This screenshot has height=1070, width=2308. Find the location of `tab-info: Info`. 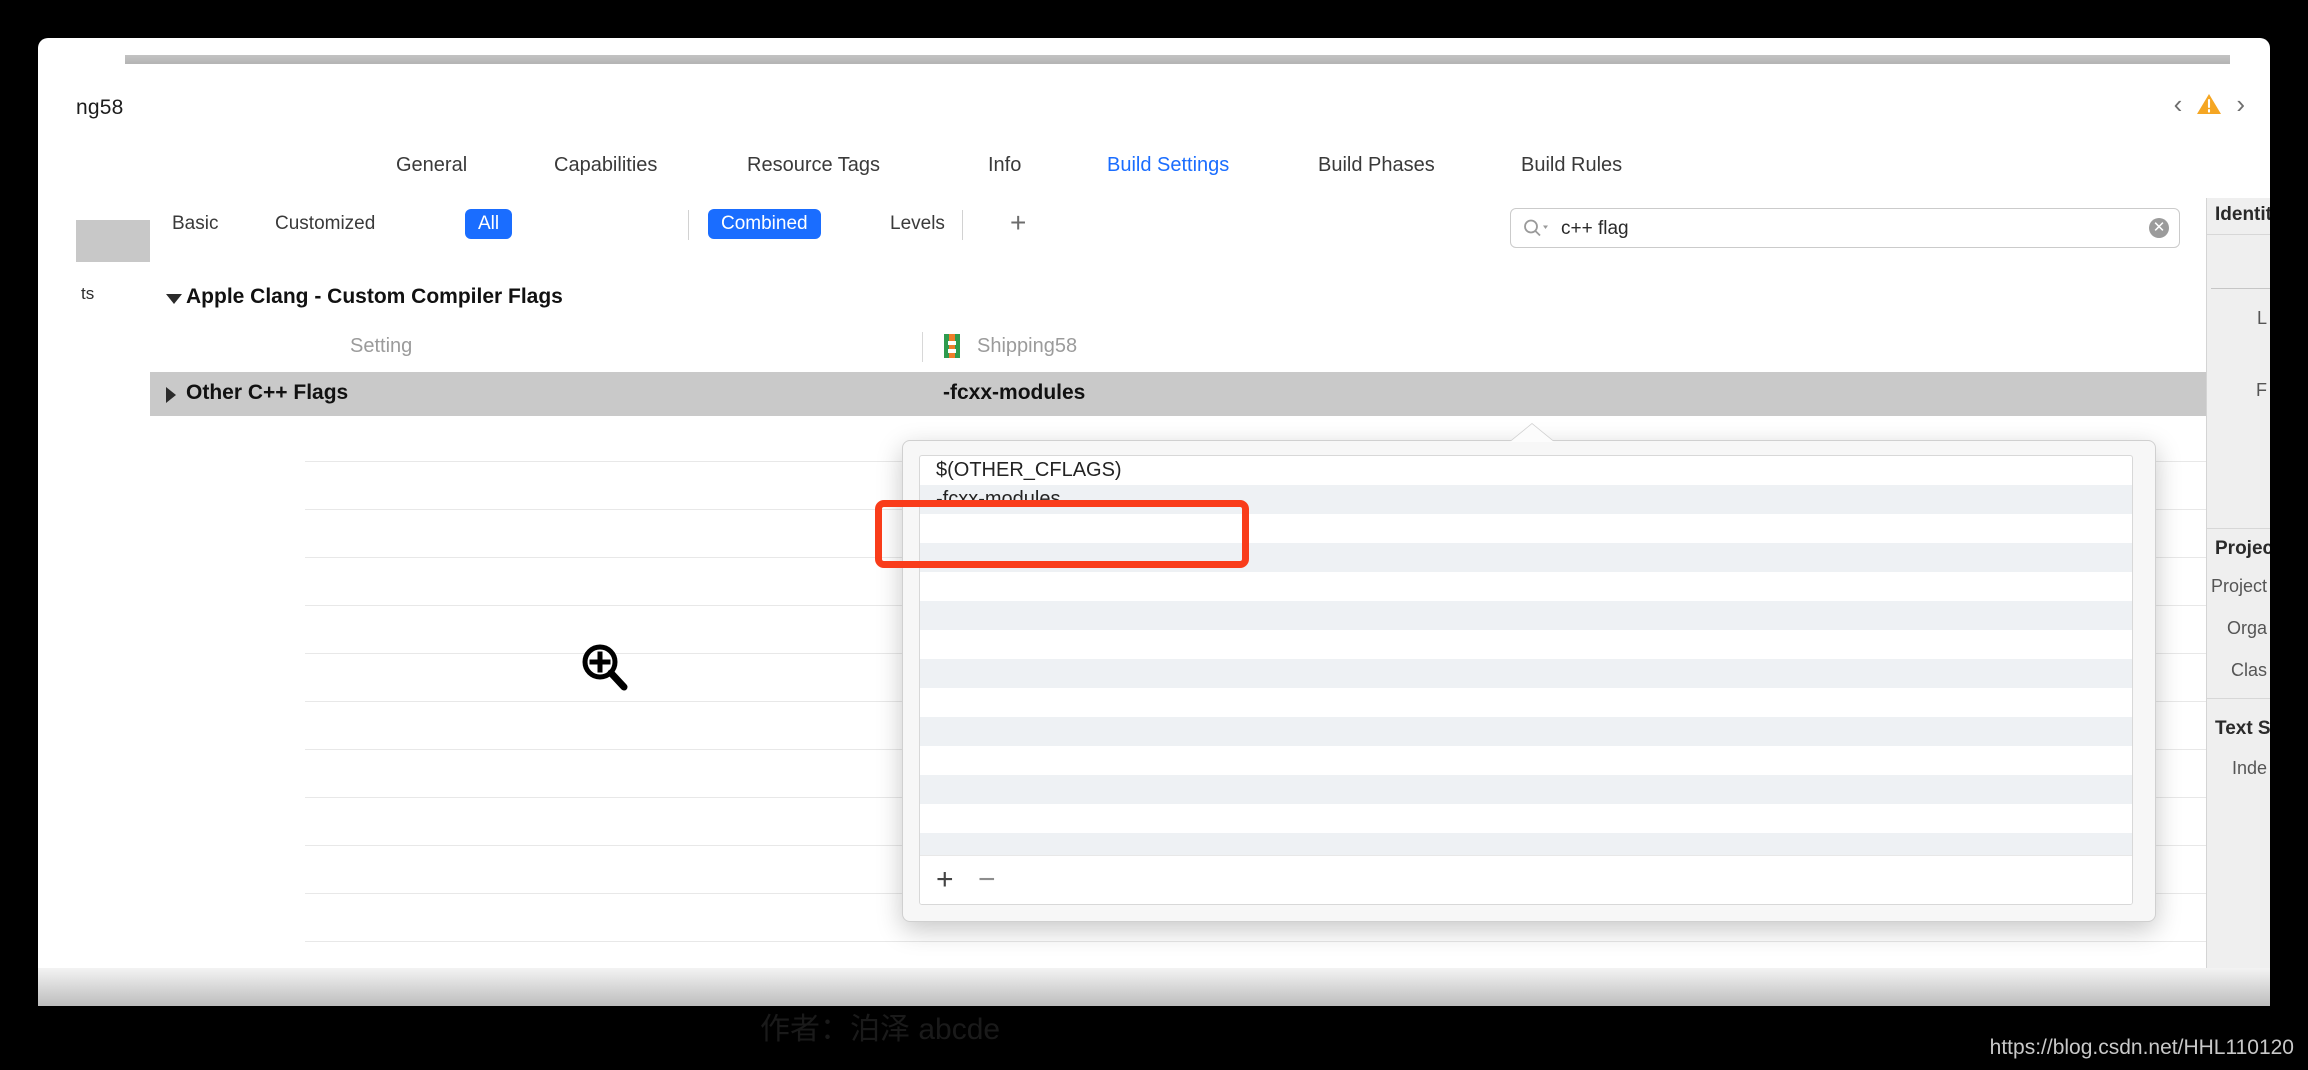

tab-info: Info is located at coordinates (1004, 165).